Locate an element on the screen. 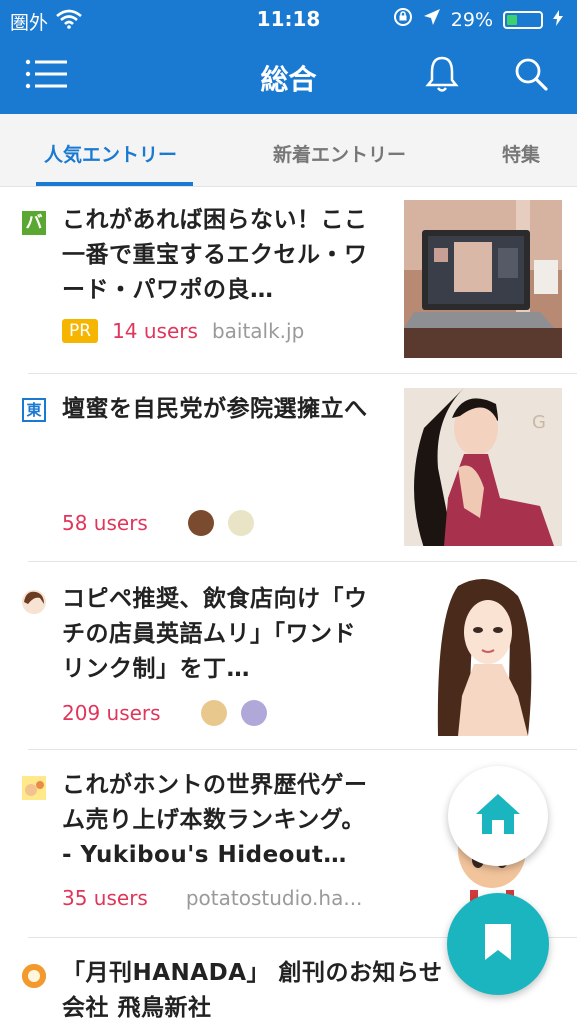  bookmark-users-count: 58 users is located at coordinates (105, 523).